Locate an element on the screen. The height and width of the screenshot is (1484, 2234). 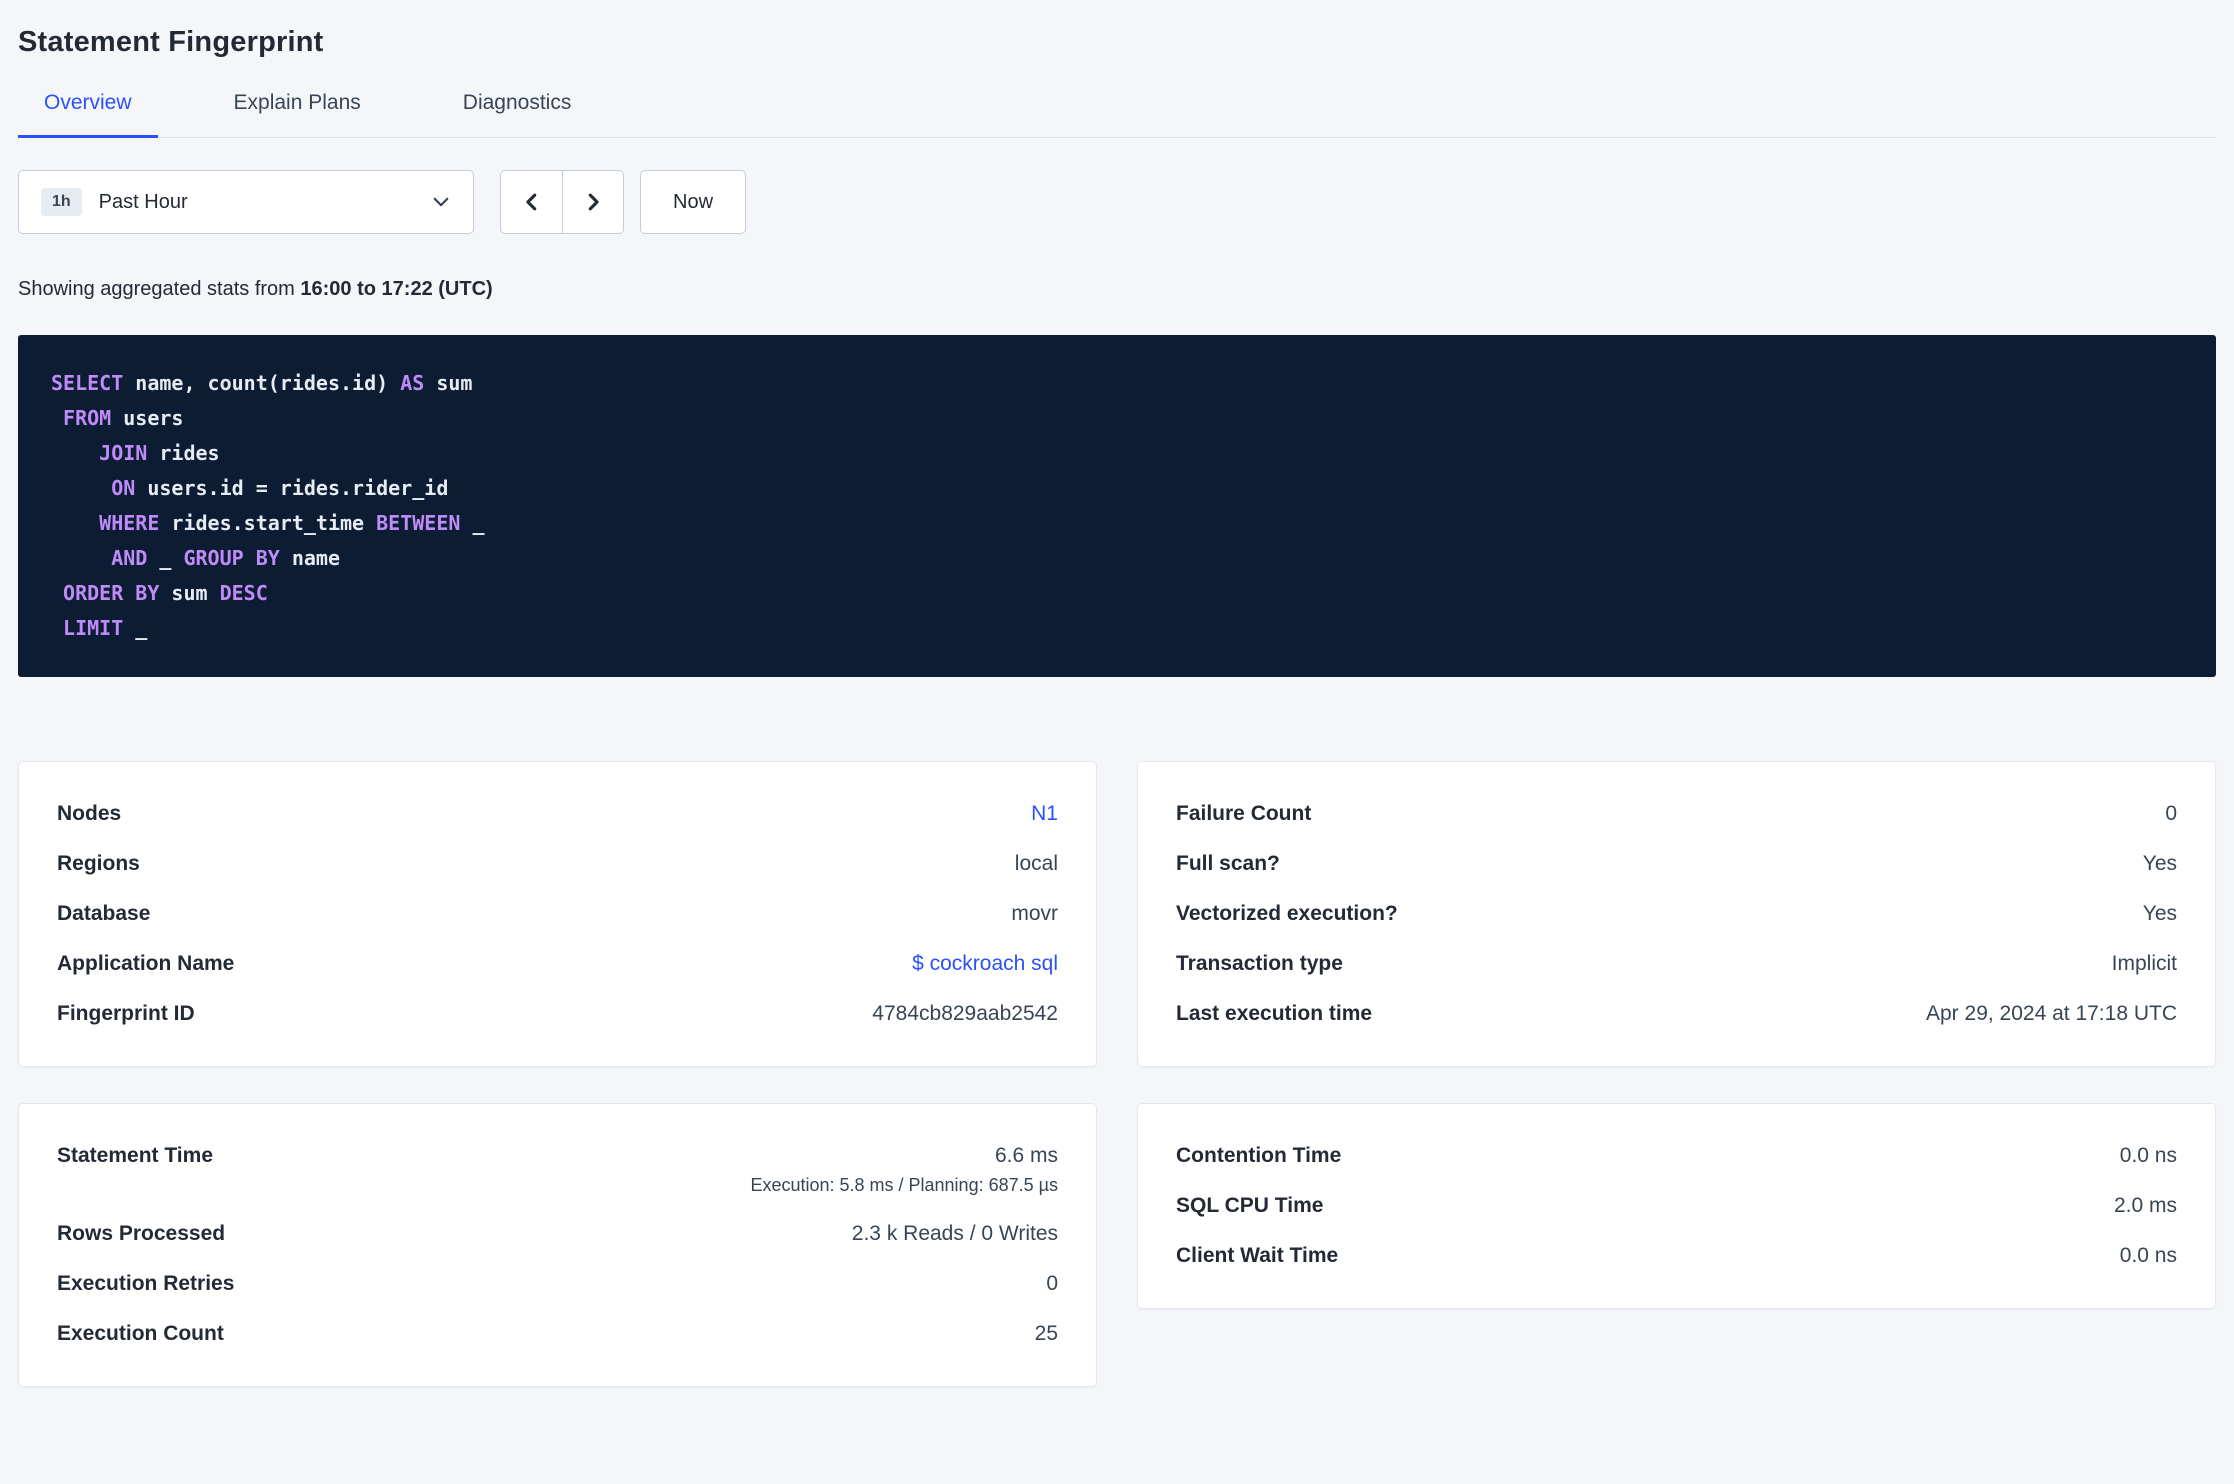
row-value: 25 is located at coordinates (1046, 1334).